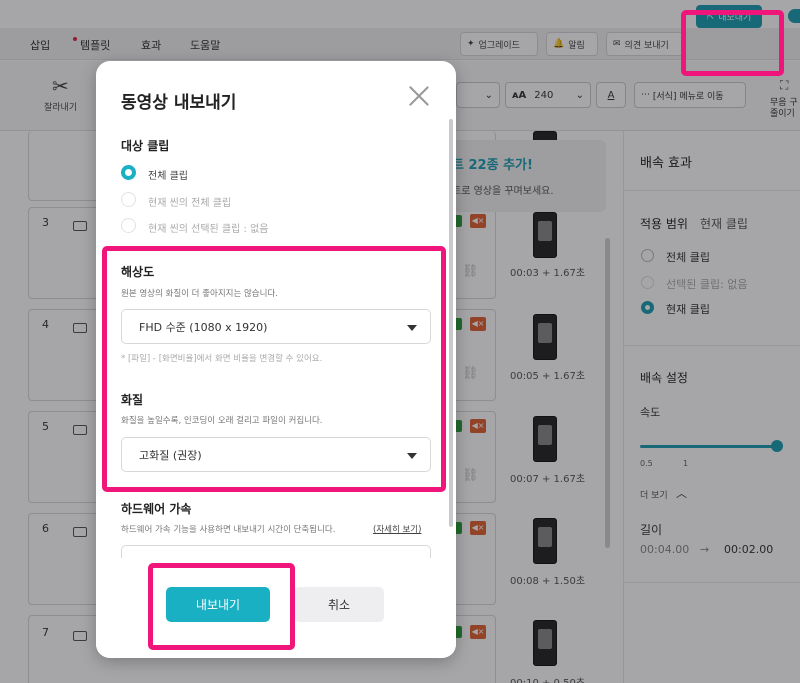 The height and width of the screenshot is (683, 800). I want to click on hw-accel-hint: 하드웨어 가속 기능을 사용하면 내보내기 시간이 단축됩니다., so click(228, 530).